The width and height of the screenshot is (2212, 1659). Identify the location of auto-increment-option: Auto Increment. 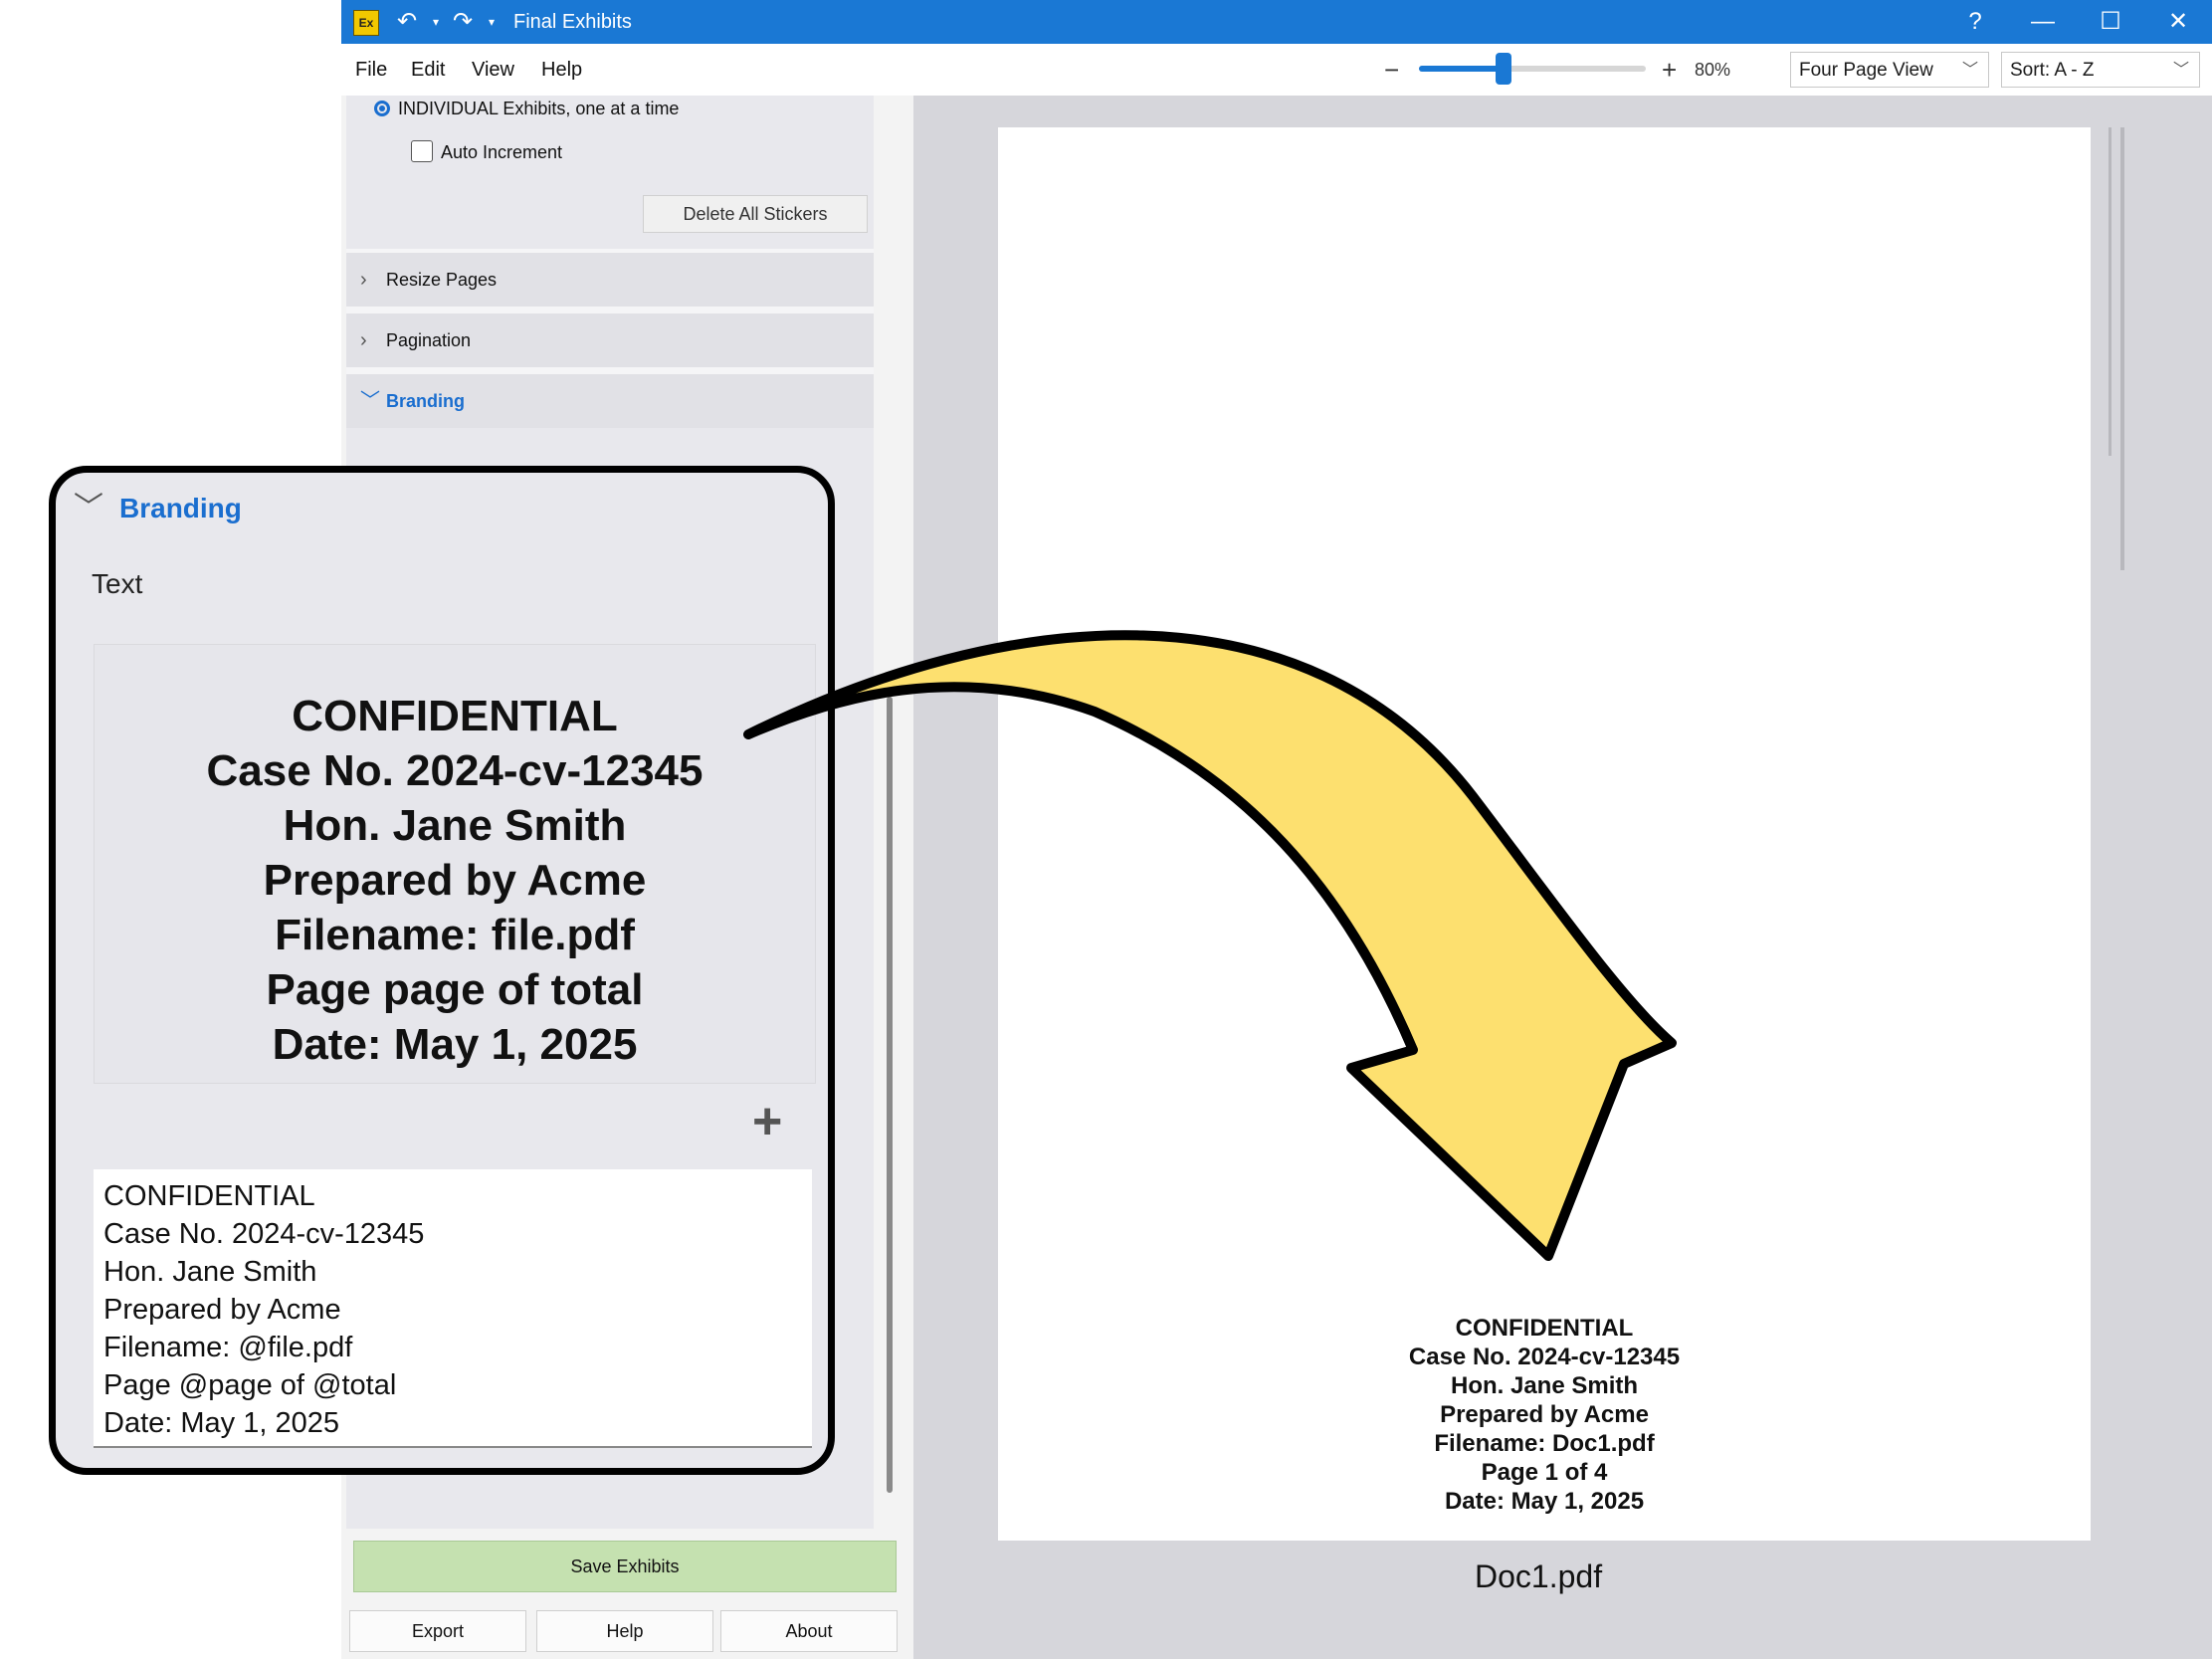
(486, 152).